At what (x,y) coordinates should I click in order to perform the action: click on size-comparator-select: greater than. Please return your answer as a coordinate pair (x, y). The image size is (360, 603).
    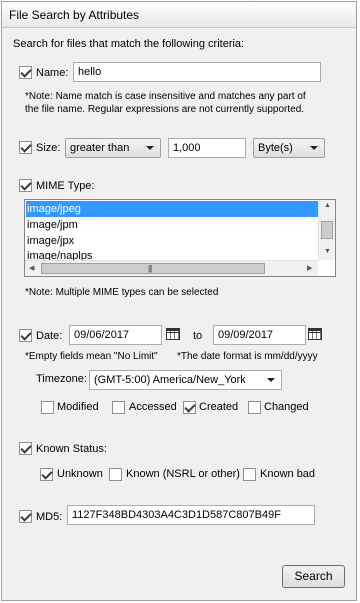
    Looking at the image, I should click on (113, 148).